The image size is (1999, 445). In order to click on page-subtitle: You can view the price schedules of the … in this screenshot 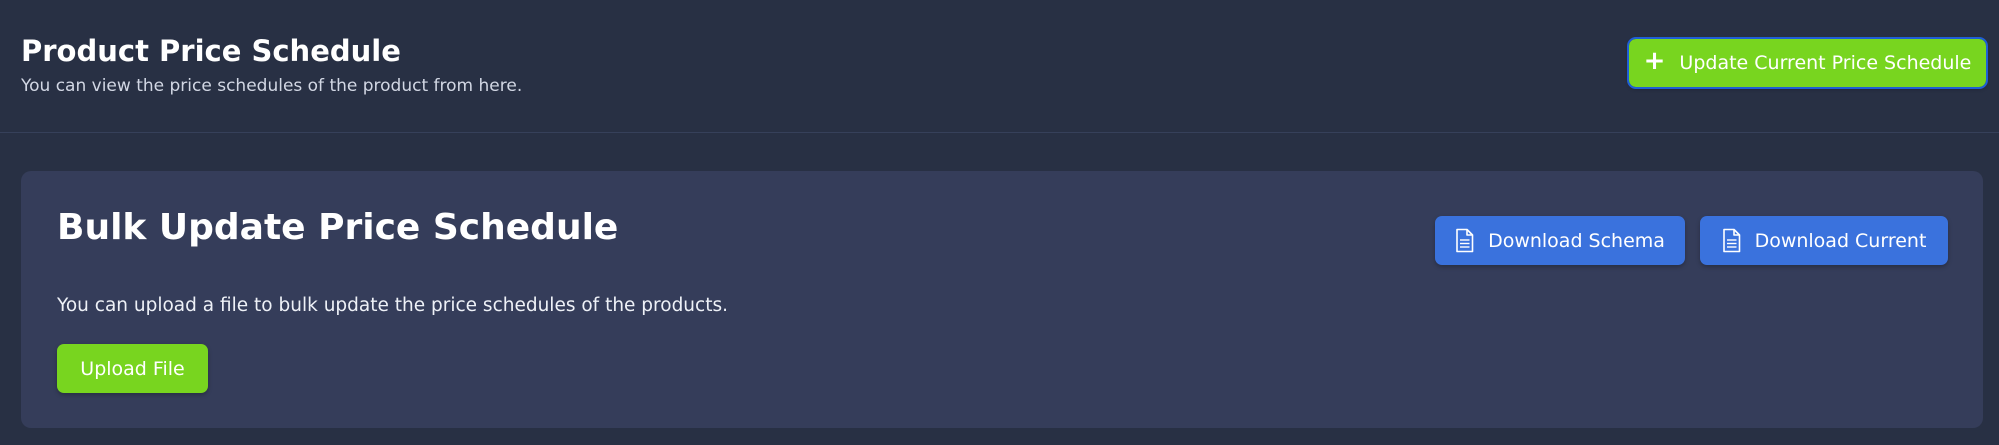, I will do `click(272, 86)`.